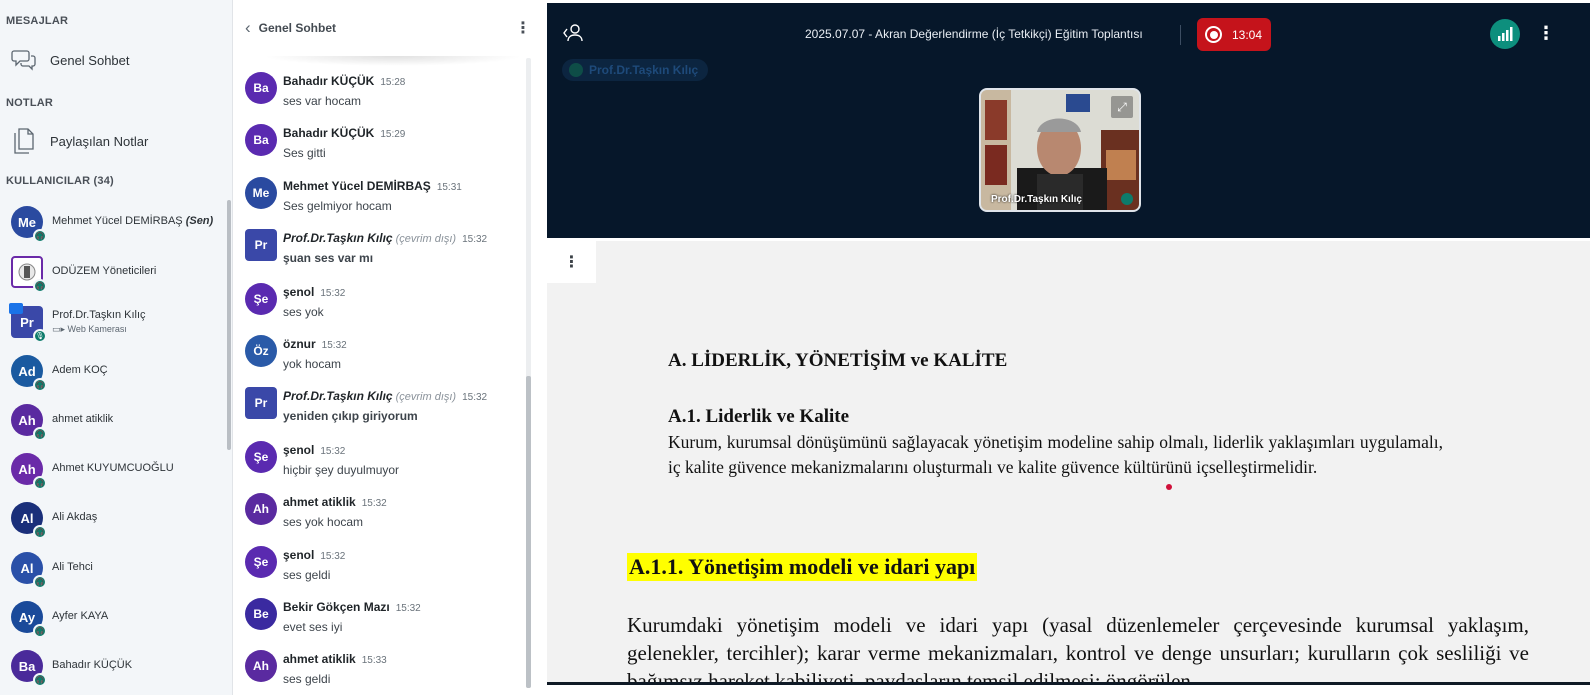 Image resolution: width=1590 pixels, height=695 pixels. What do you see at coordinates (60, 181) in the screenshot?
I see `users-section-title: KULLANICILAR (34)` at bounding box center [60, 181].